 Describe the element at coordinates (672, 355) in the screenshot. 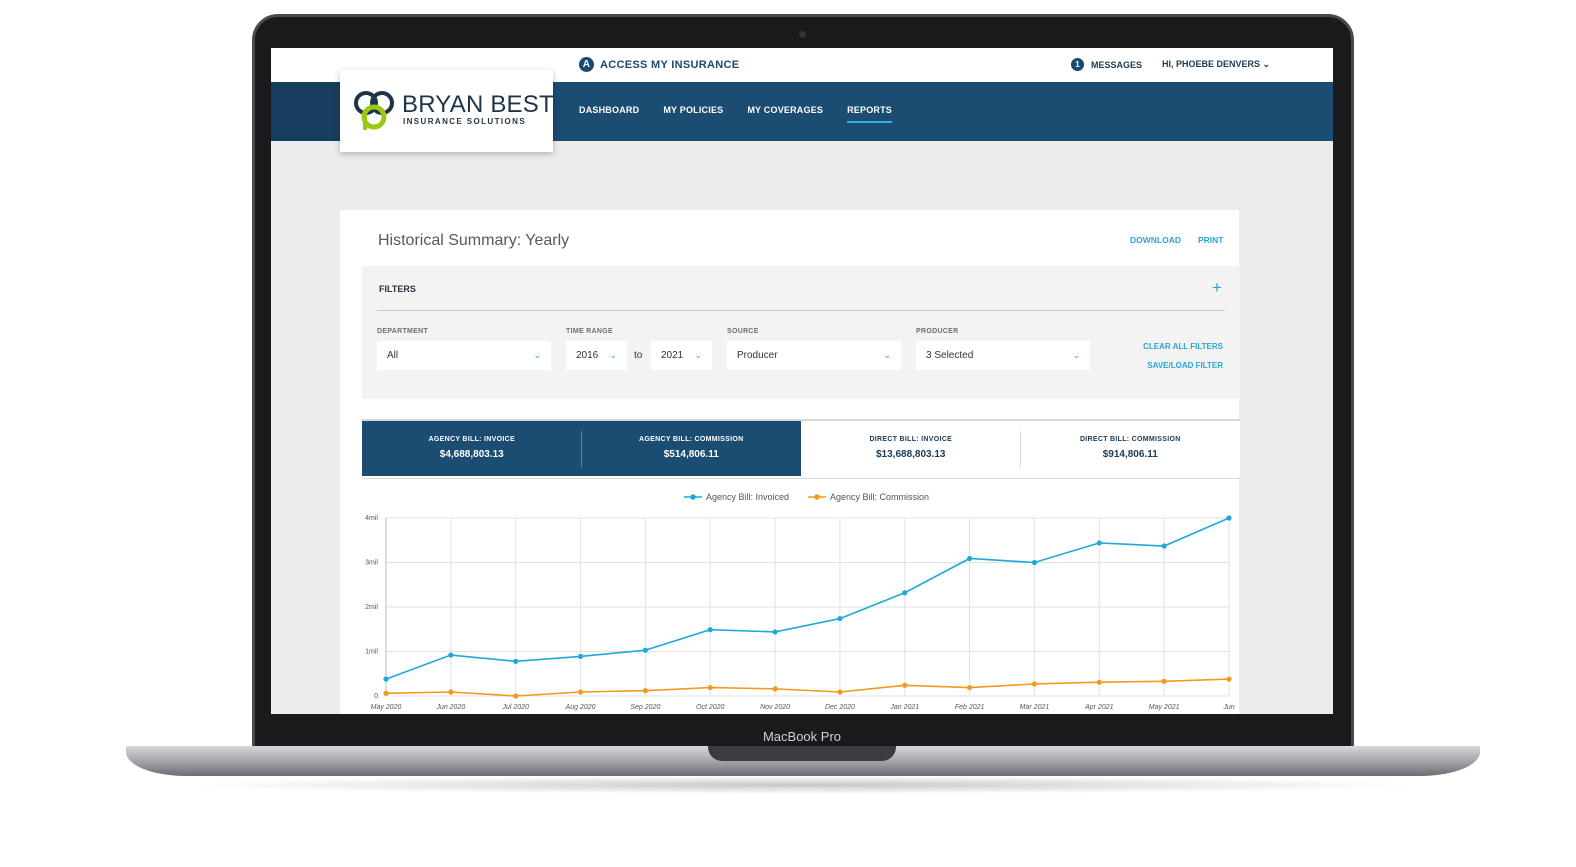

I see `time-to-value: 2021` at that location.